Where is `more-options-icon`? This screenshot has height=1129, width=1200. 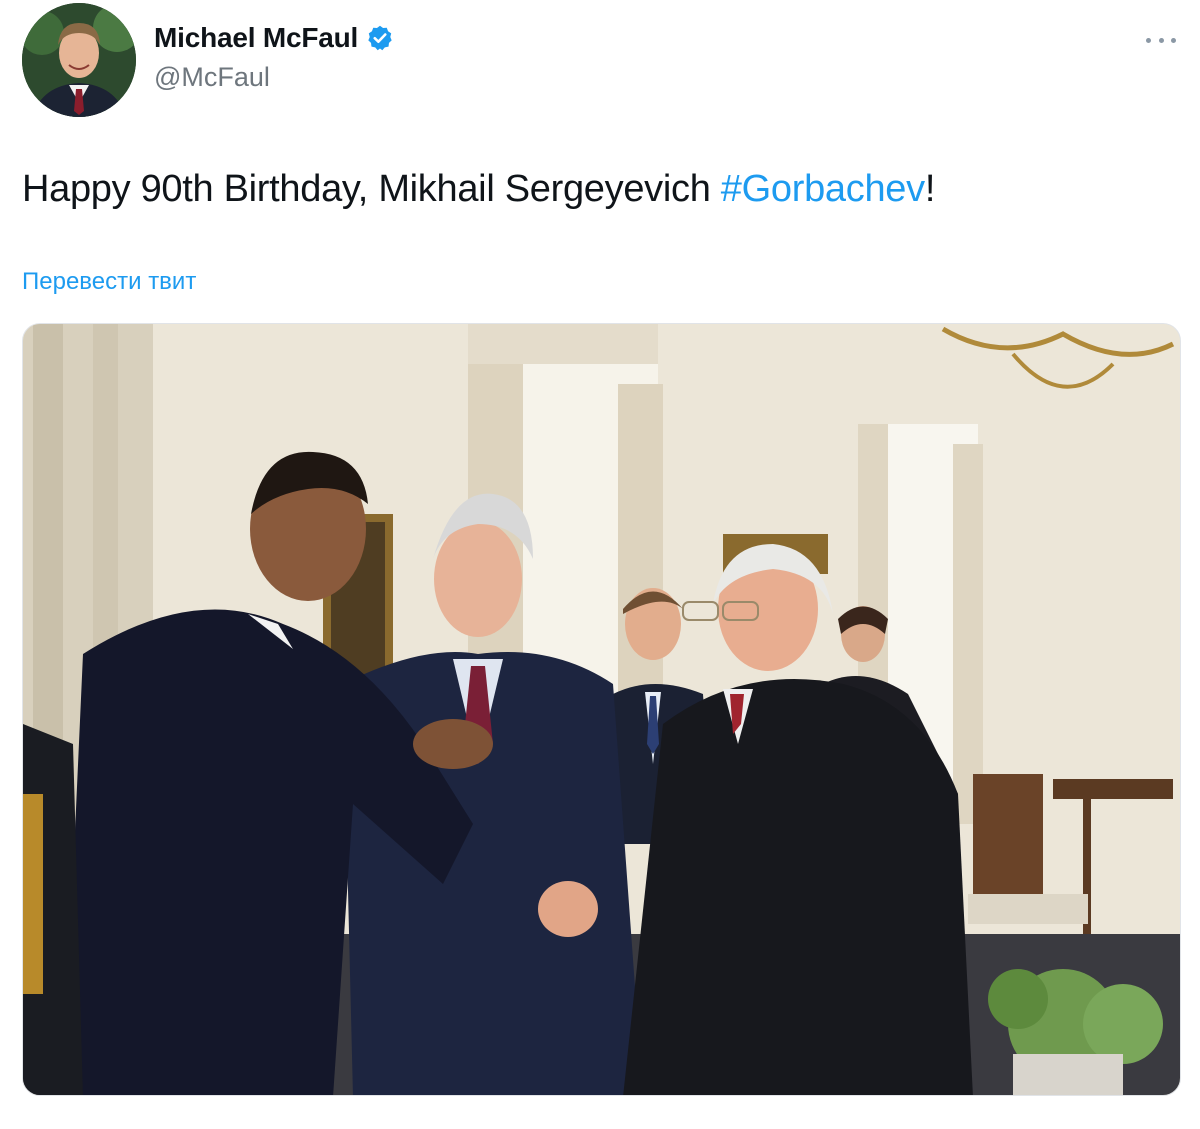
more-options-icon is located at coordinates (1161, 40).